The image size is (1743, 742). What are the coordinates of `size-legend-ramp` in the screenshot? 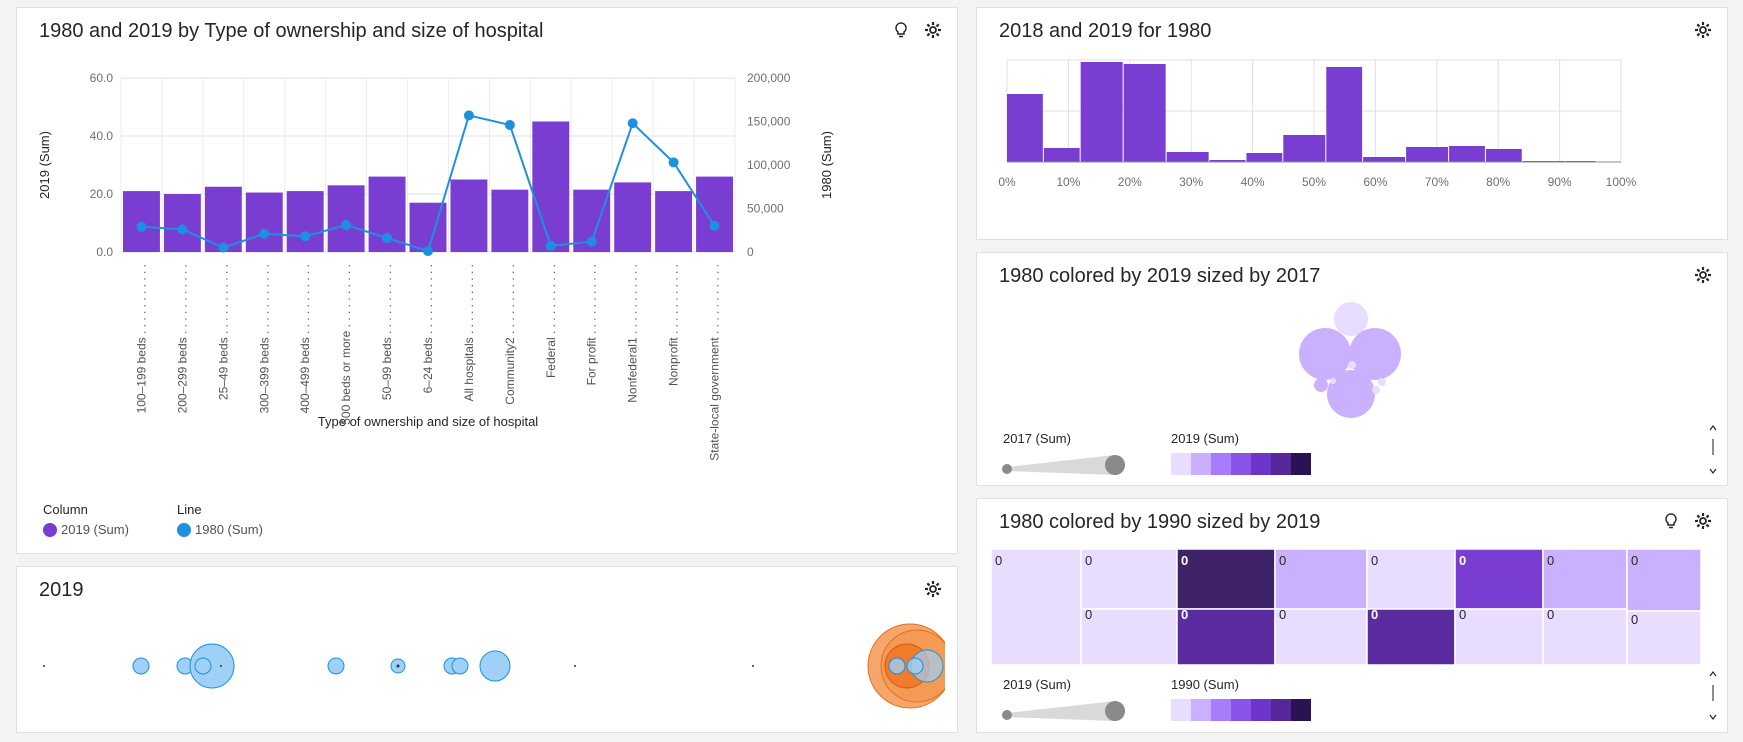 It's located at (1063, 711).